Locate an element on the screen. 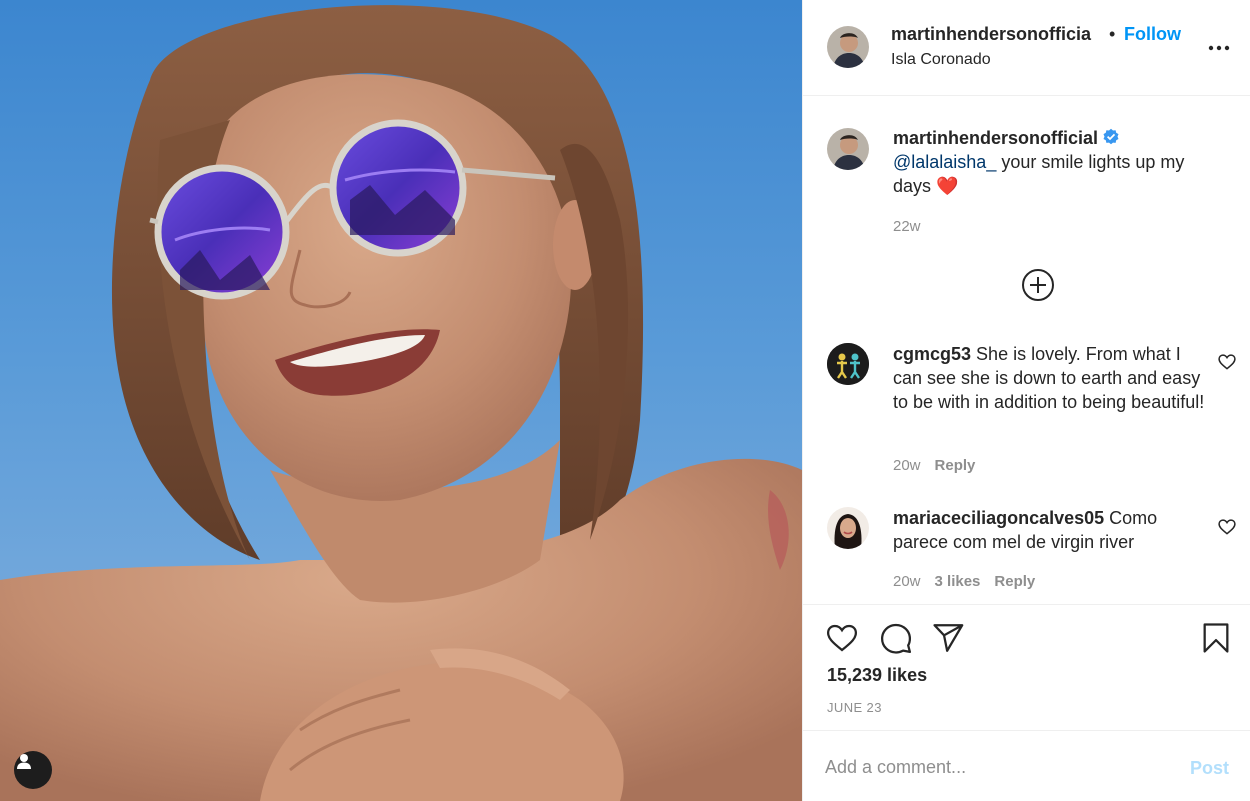 Image resolution: width=1250 pixels, height=801 pixels. comment-likes-count: 3 likes is located at coordinates (958, 581).